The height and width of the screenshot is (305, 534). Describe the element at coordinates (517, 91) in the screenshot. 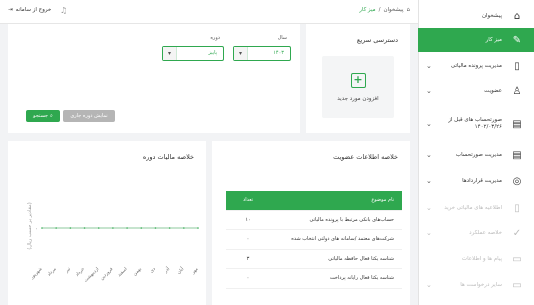

I see `user-icon: ♙` at that location.